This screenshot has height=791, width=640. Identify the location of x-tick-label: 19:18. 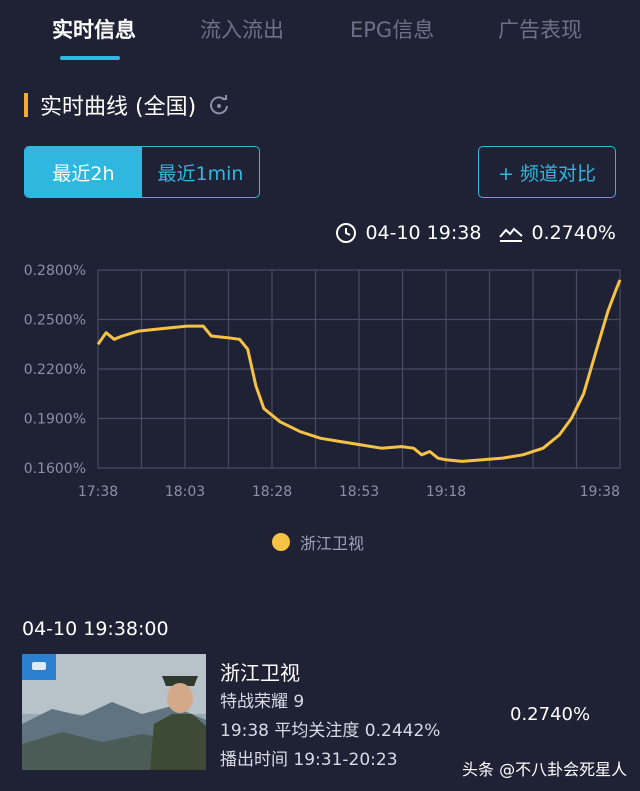
(446, 492).